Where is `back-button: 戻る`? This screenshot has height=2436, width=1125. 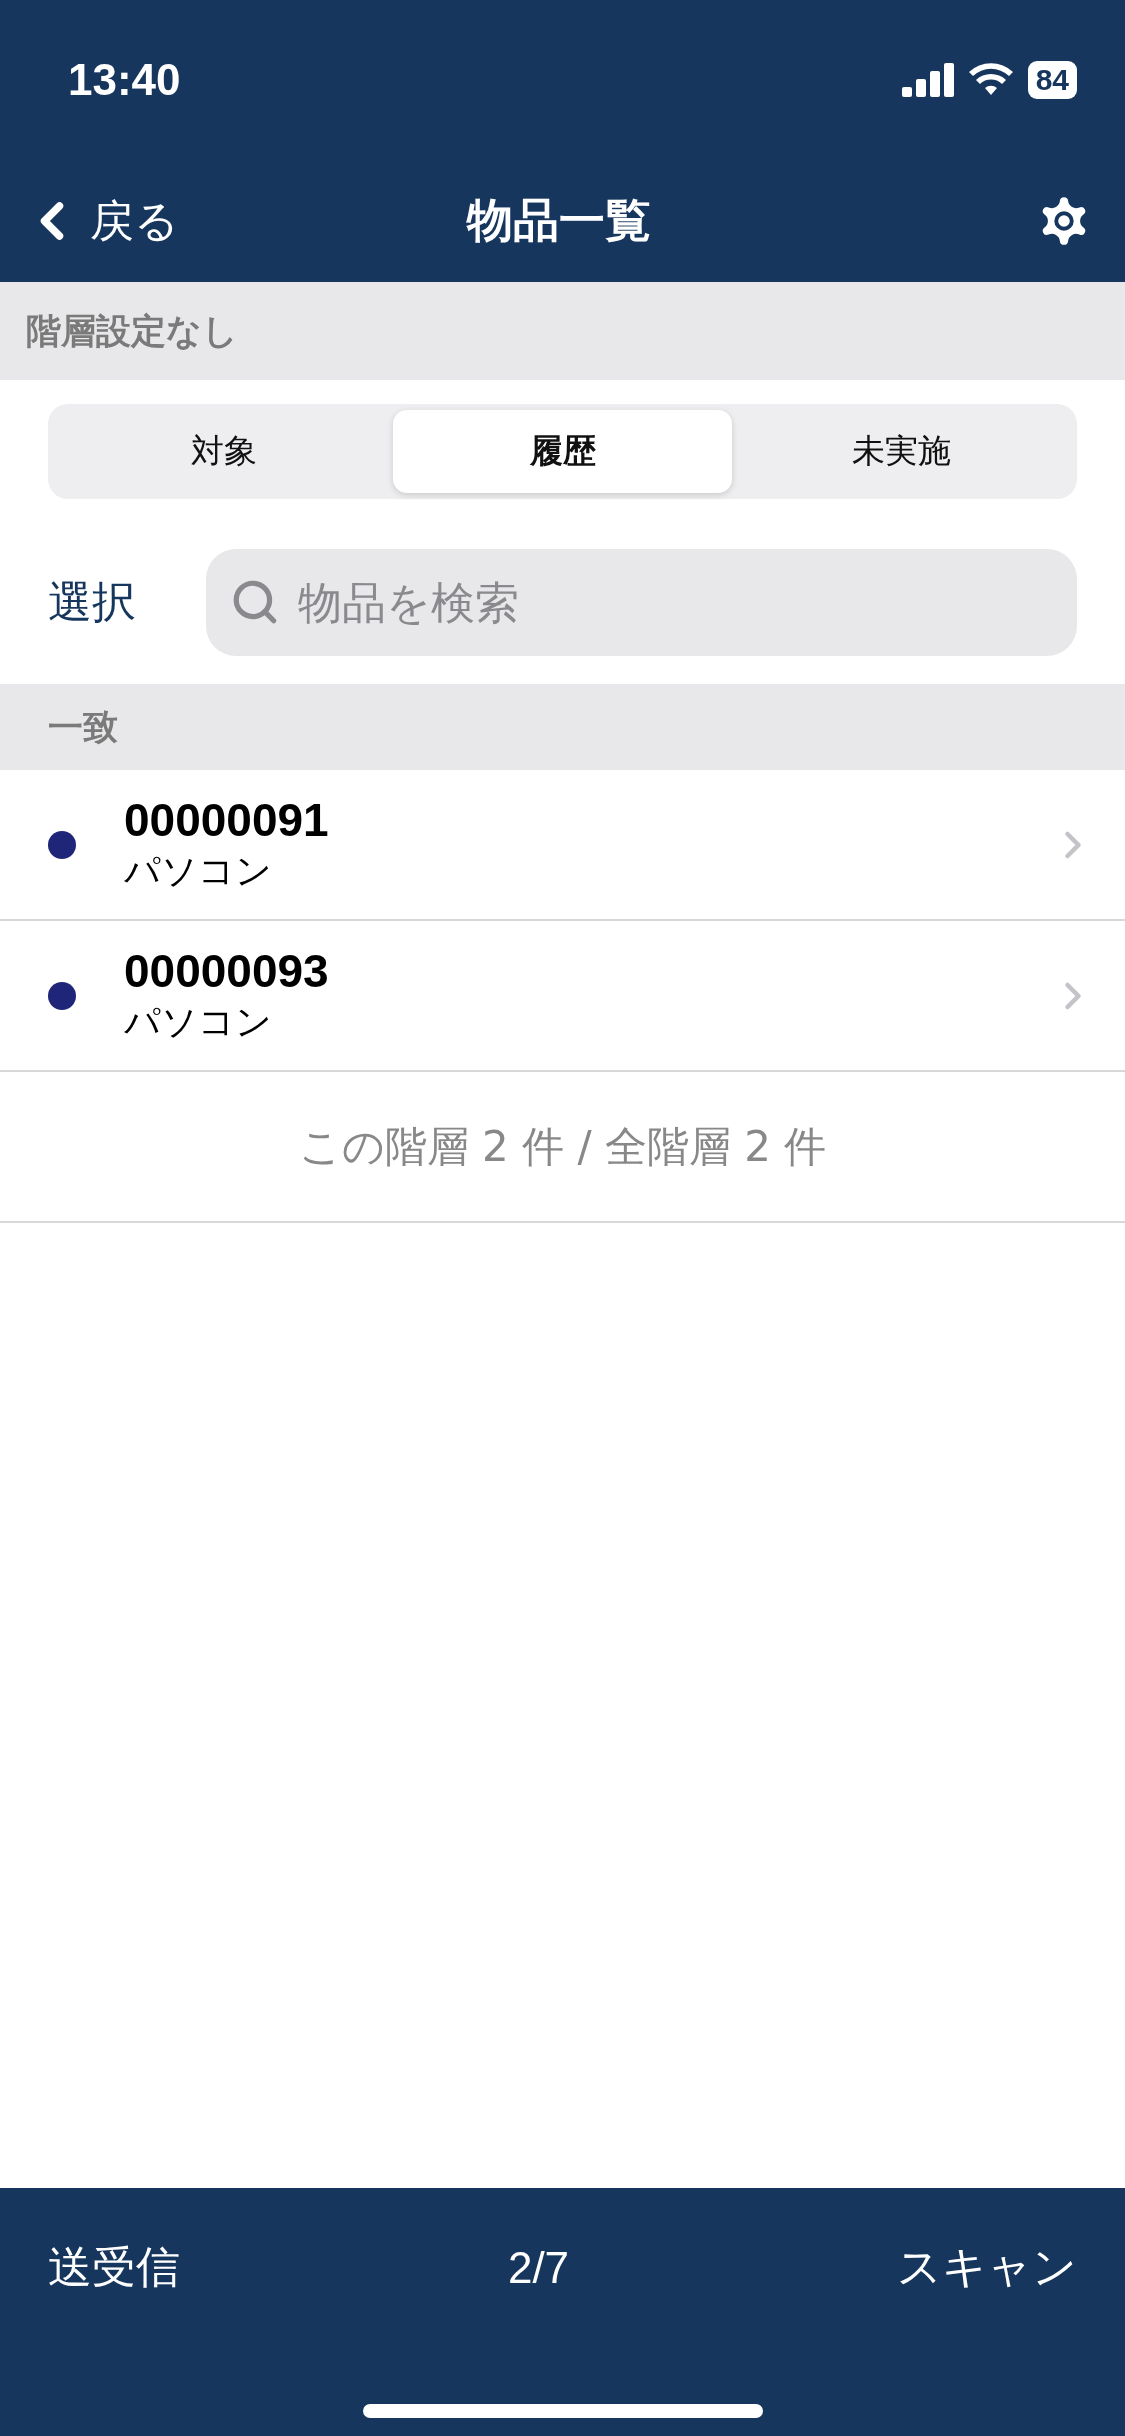 back-button: 戻る is located at coordinates (100, 221).